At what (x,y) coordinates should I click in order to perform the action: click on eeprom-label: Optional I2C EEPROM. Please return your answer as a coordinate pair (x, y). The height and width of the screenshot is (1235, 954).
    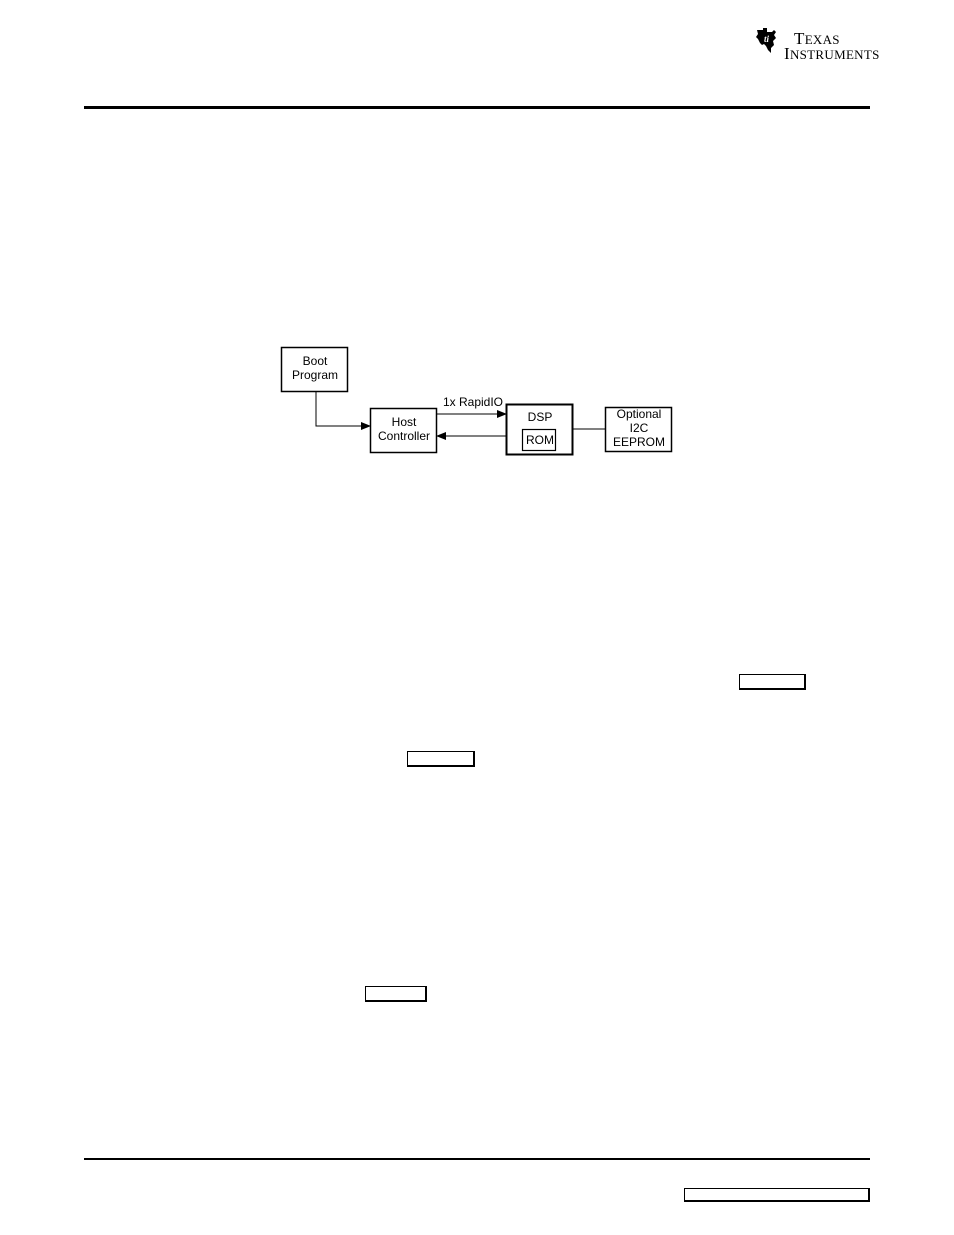
    Looking at the image, I should click on (638, 428).